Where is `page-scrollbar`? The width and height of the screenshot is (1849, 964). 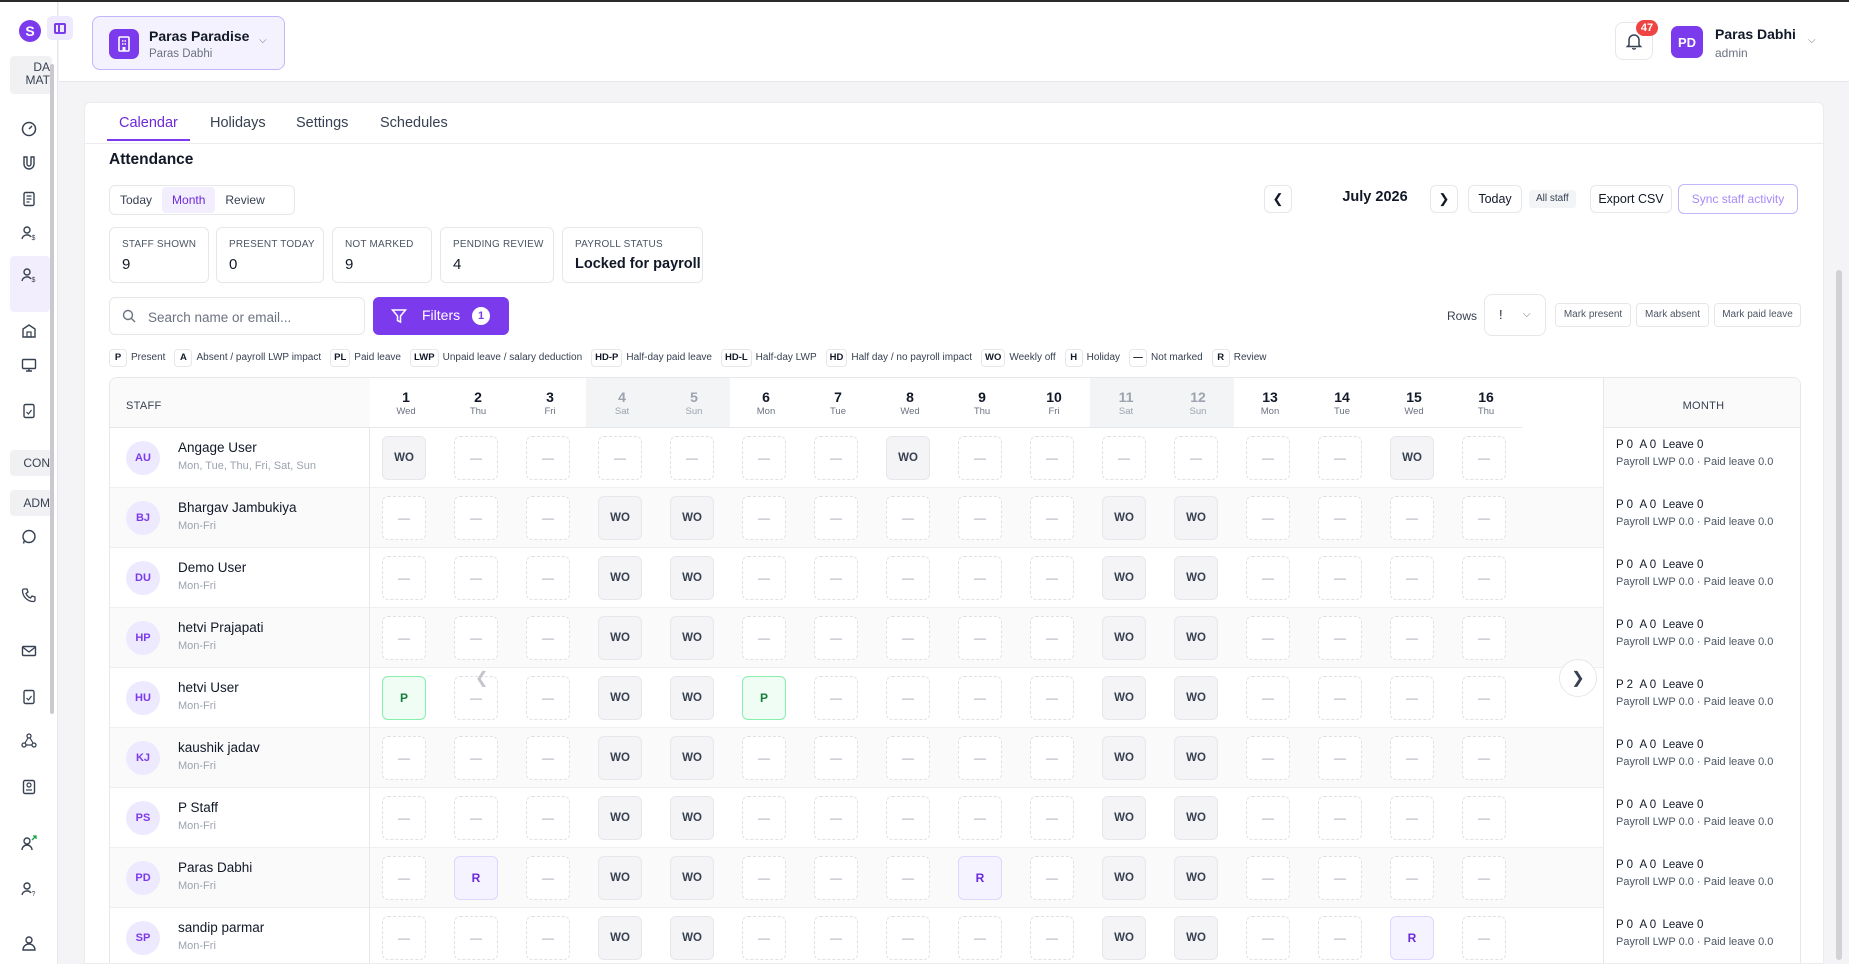 page-scrollbar is located at coordinates (1839, 615).